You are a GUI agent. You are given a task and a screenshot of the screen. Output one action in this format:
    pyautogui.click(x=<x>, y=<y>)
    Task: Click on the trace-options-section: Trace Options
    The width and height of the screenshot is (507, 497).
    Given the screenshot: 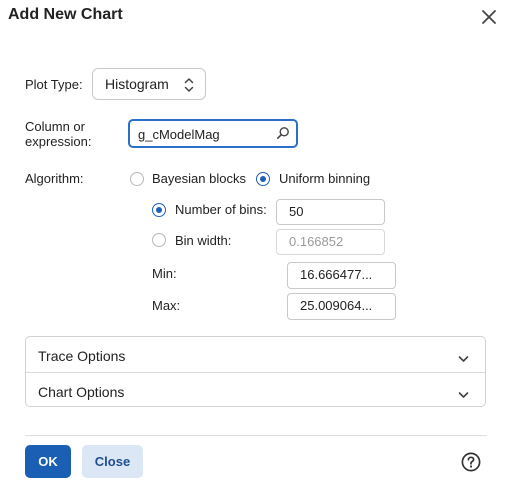 What is the action you would take?
    pyautogui.click(x=255, y=354)
    